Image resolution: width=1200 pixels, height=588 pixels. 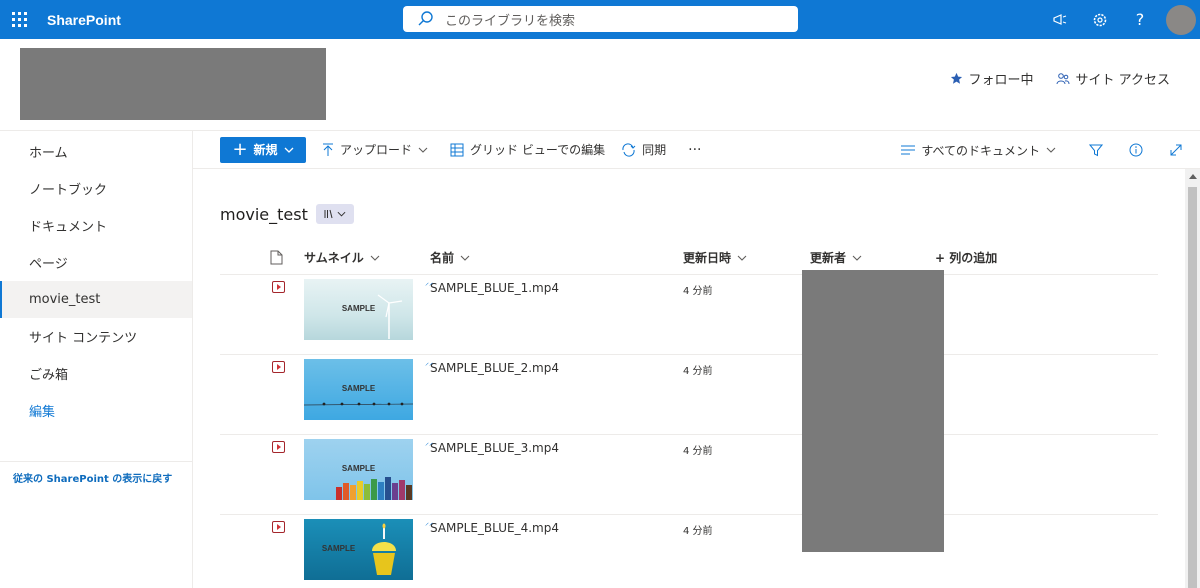 I want to click on column-modified: 更新日時, so click(x=715, y=257).